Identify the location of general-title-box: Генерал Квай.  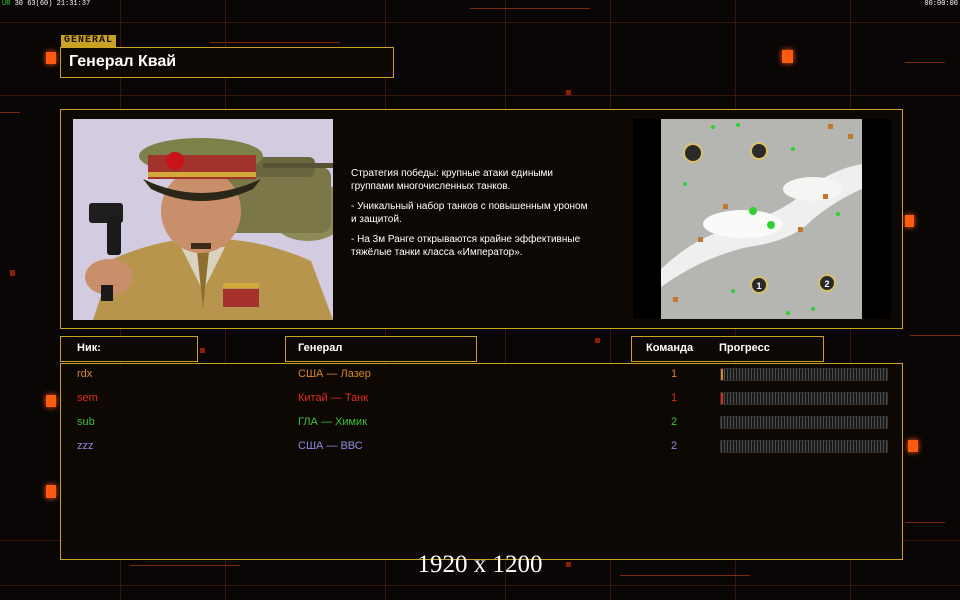
(227, 62).